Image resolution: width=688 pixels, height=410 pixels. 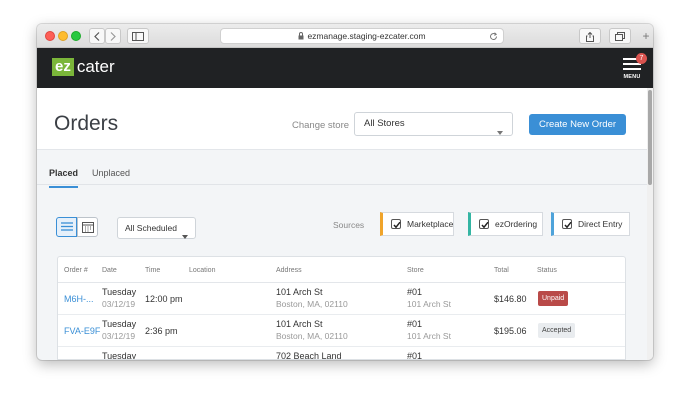 What do you see at coordinates (151, 228) in the screenshot?
I see `schedule-filter-value: All Scheduled` at bounding box center [151, 228].